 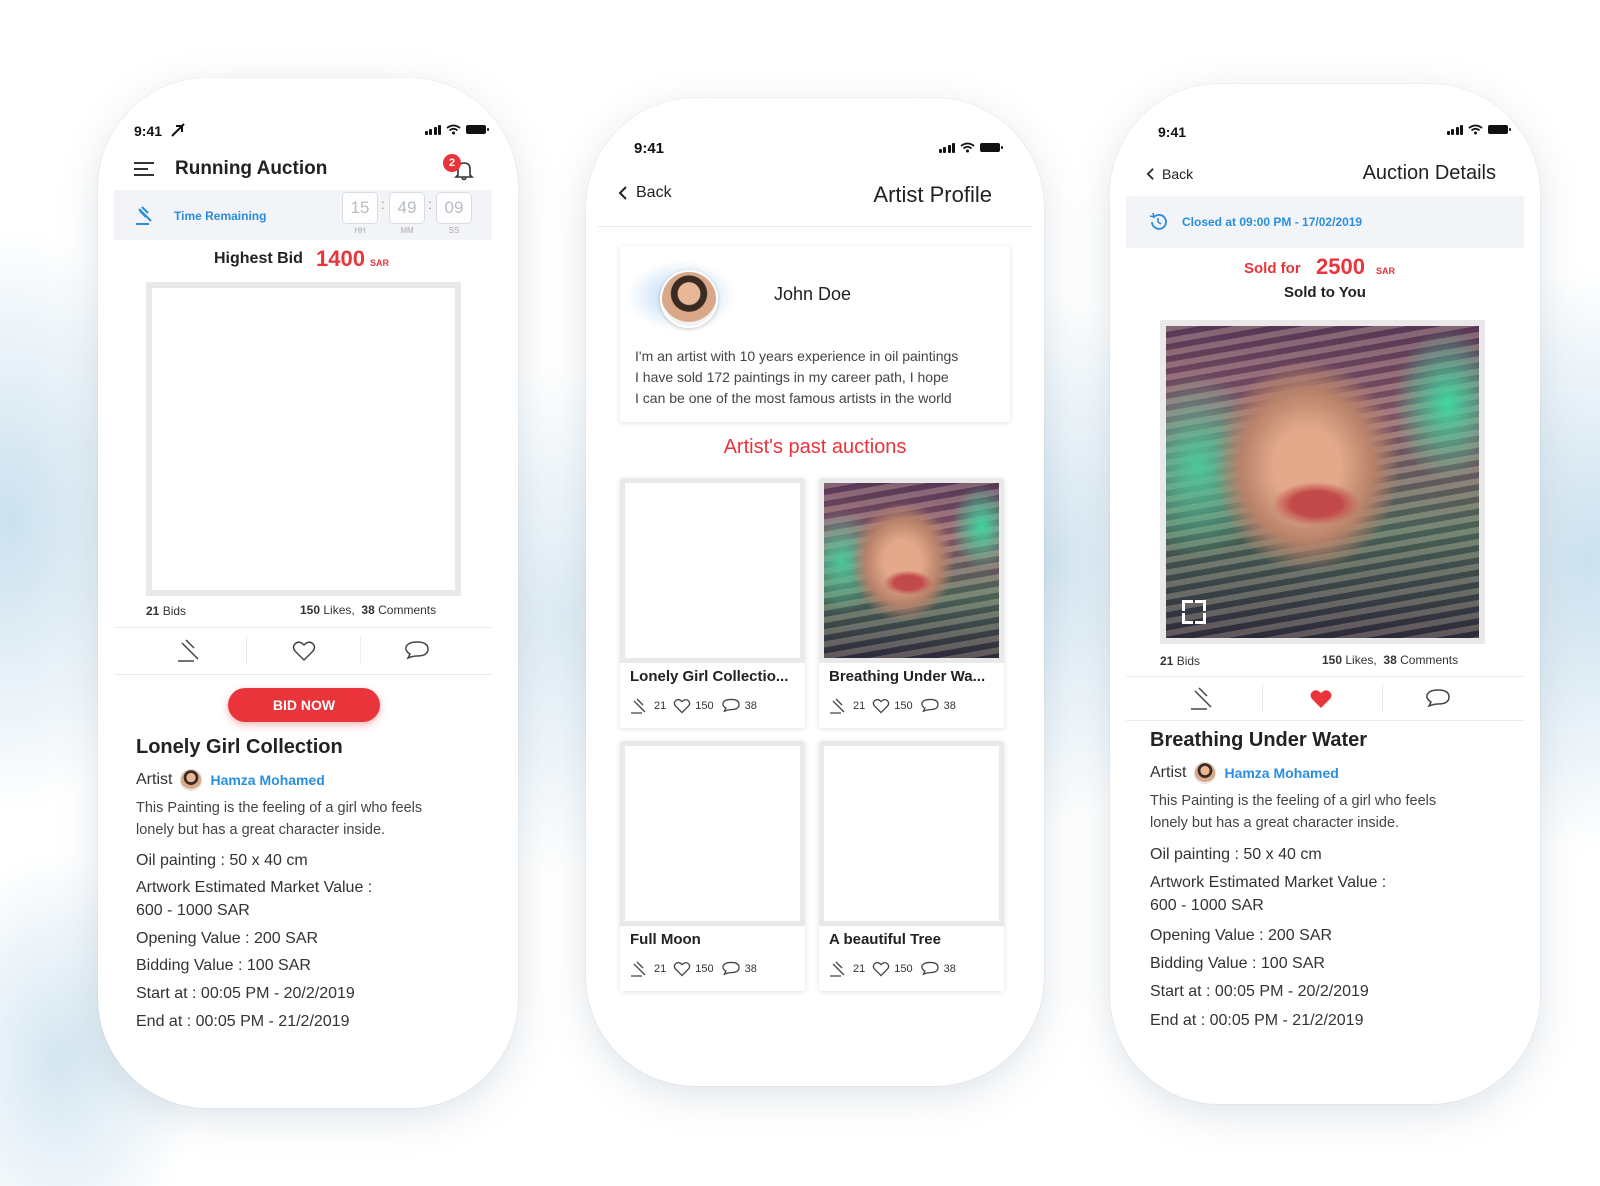 I want to click on history-icon, so click(x=1158, y=221).